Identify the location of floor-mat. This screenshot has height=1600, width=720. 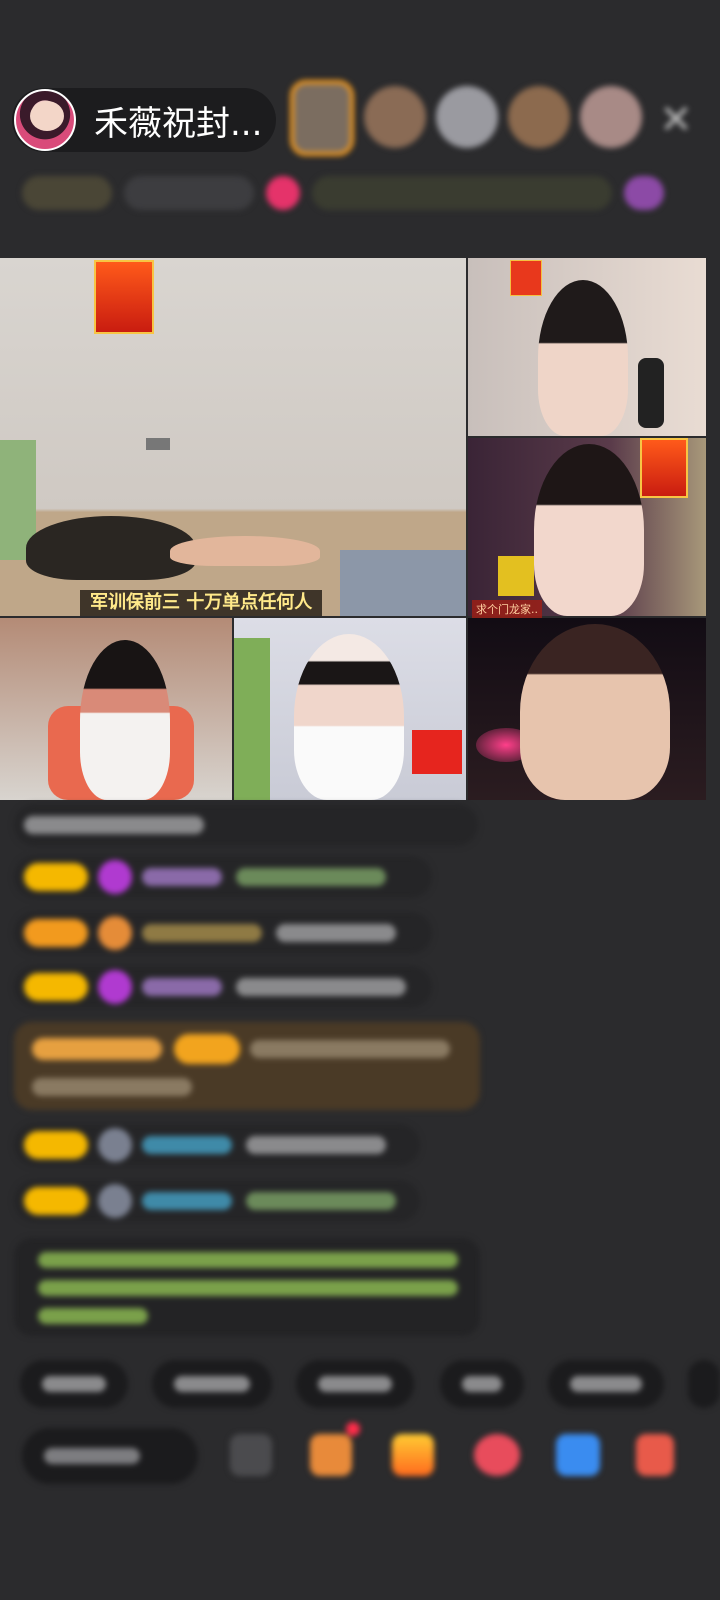
(403, 583).